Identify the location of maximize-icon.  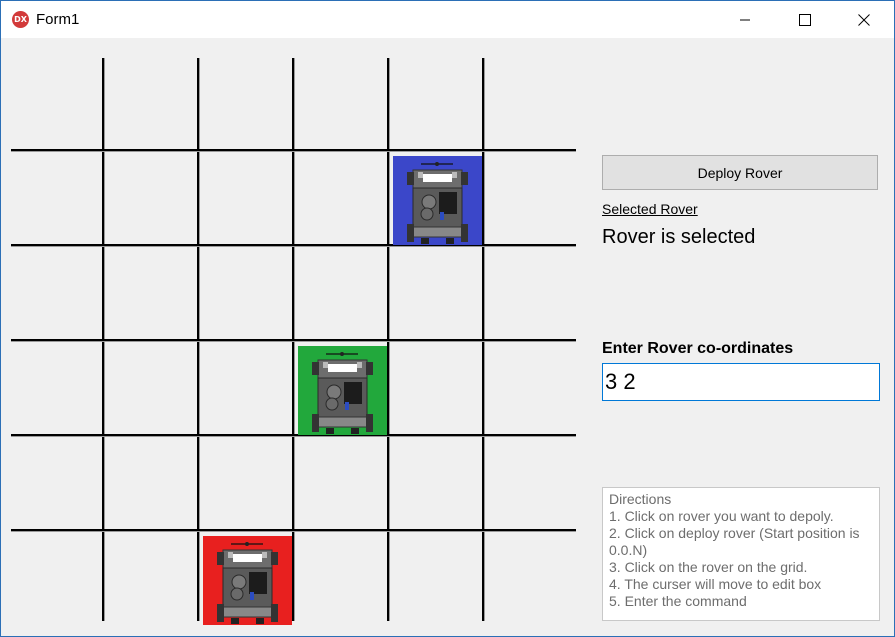
(805, 19).